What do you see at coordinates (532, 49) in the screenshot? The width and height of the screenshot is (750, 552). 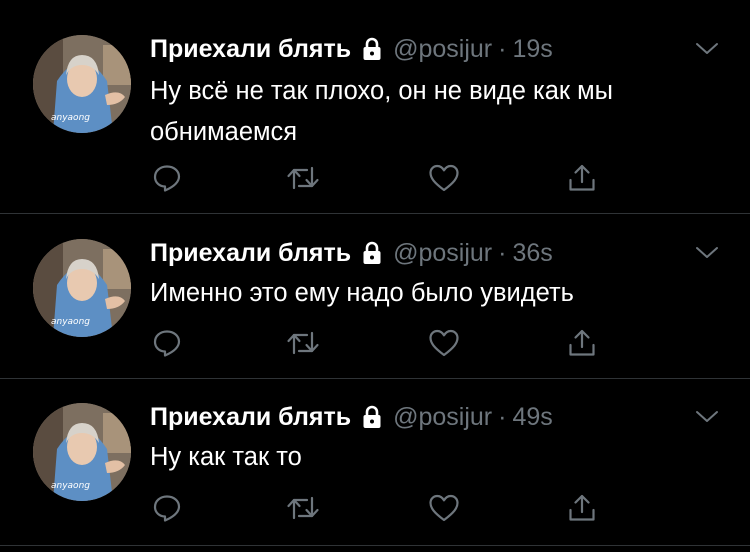 I see `timestamp: 19s` at bounding box center [532, 49].